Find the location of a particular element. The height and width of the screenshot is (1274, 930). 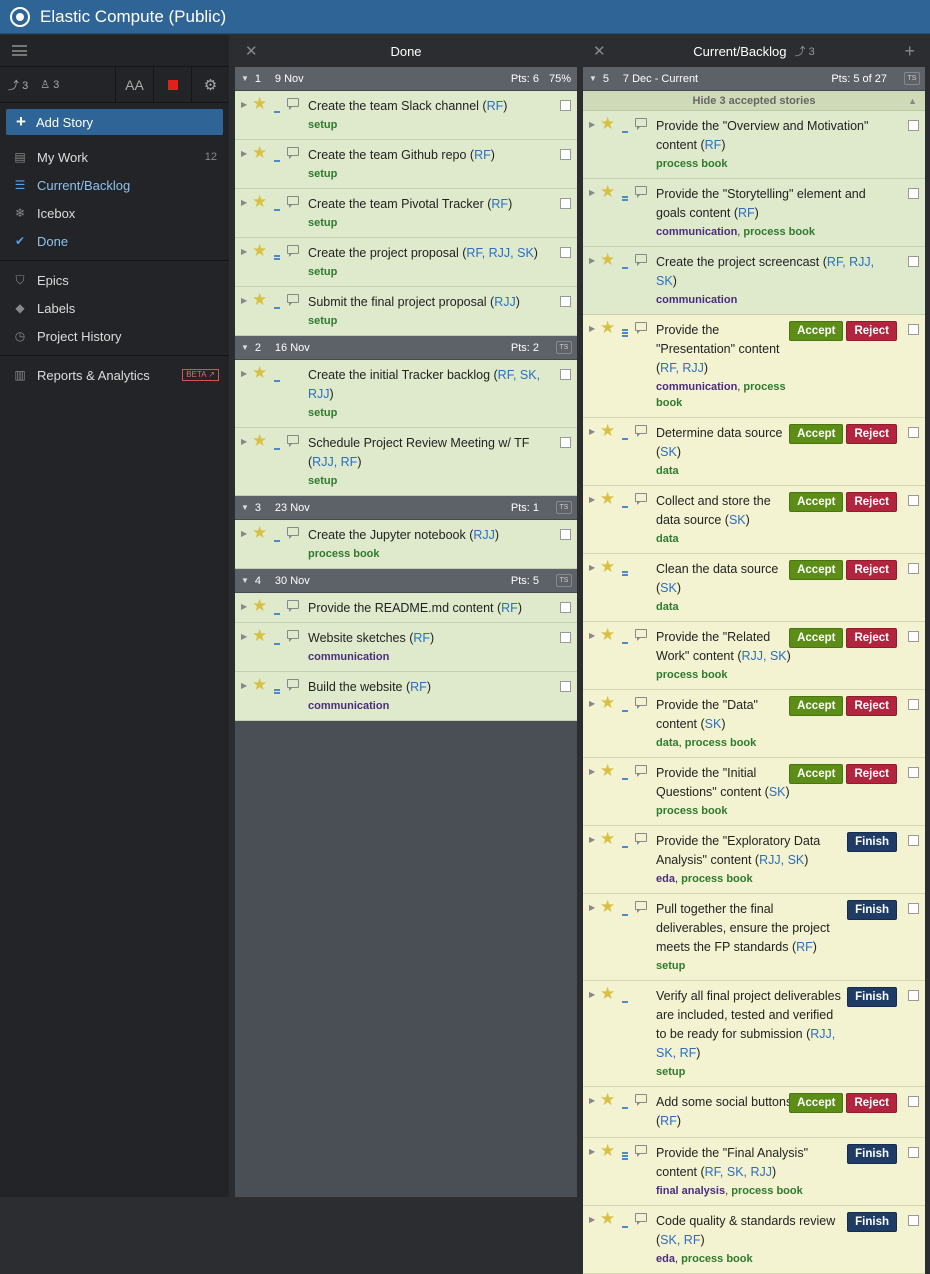

finish-button: Finish is located at coordinates (872, 842).